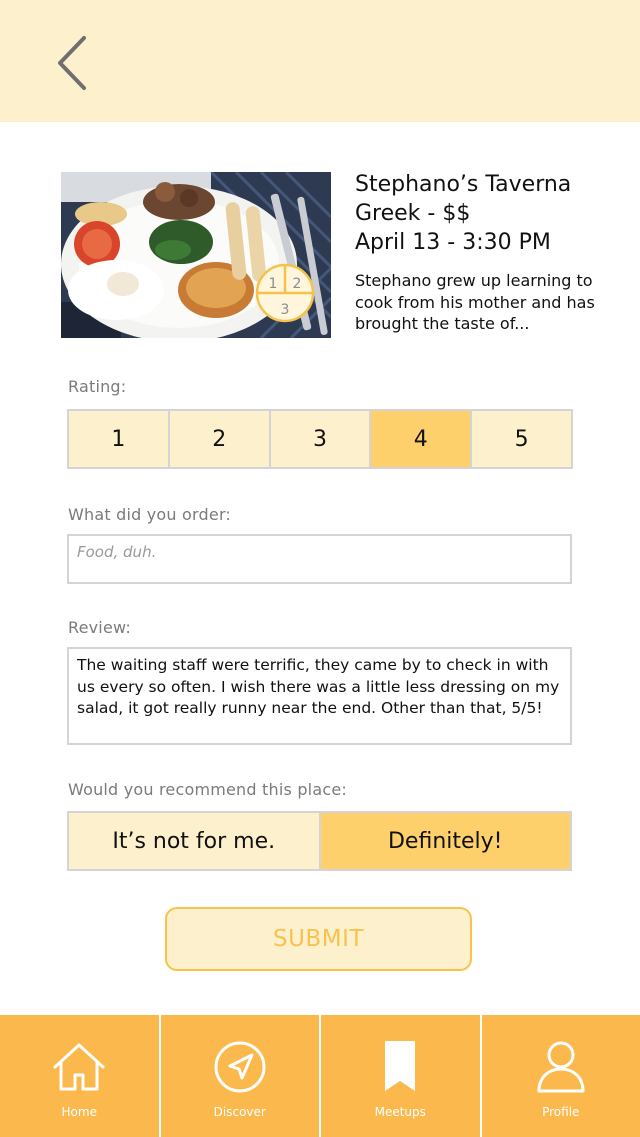 The height and width of the screenshot is (1137, 640). I want to click on compass-icon, so click(240, 1067).